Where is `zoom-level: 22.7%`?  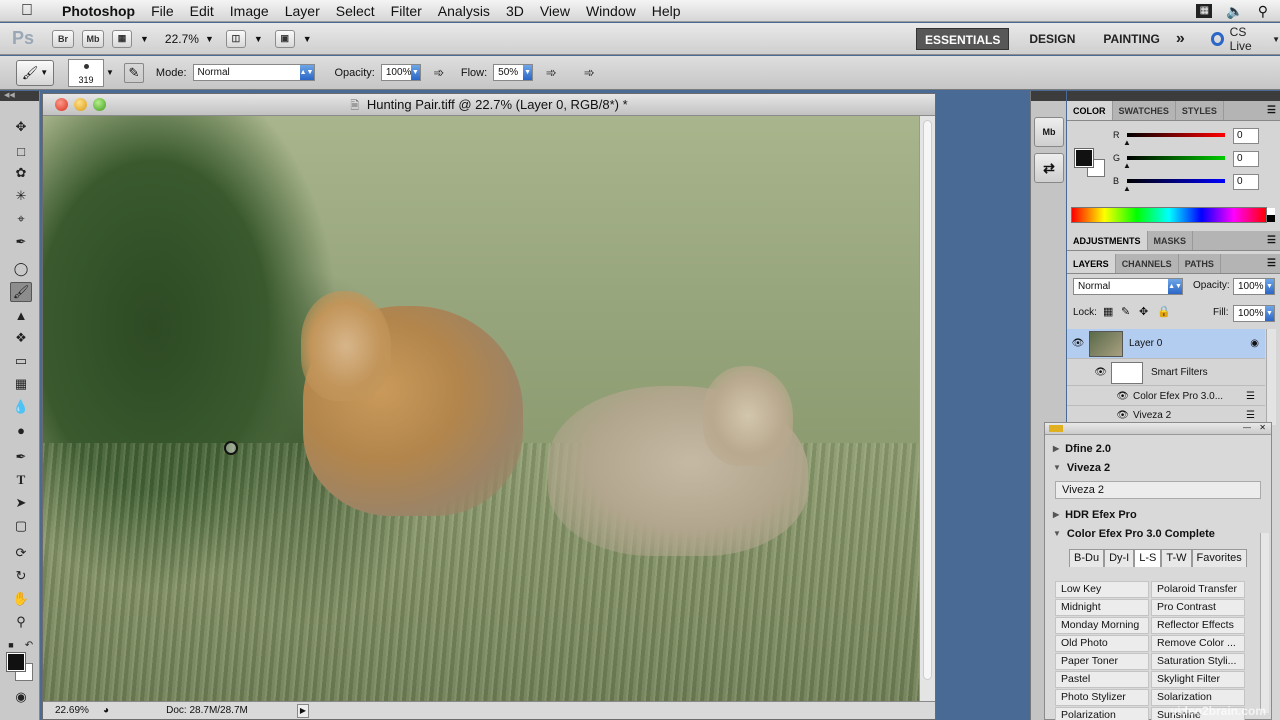
zoom-level: 22.7% is located at coordinates (182, 39).